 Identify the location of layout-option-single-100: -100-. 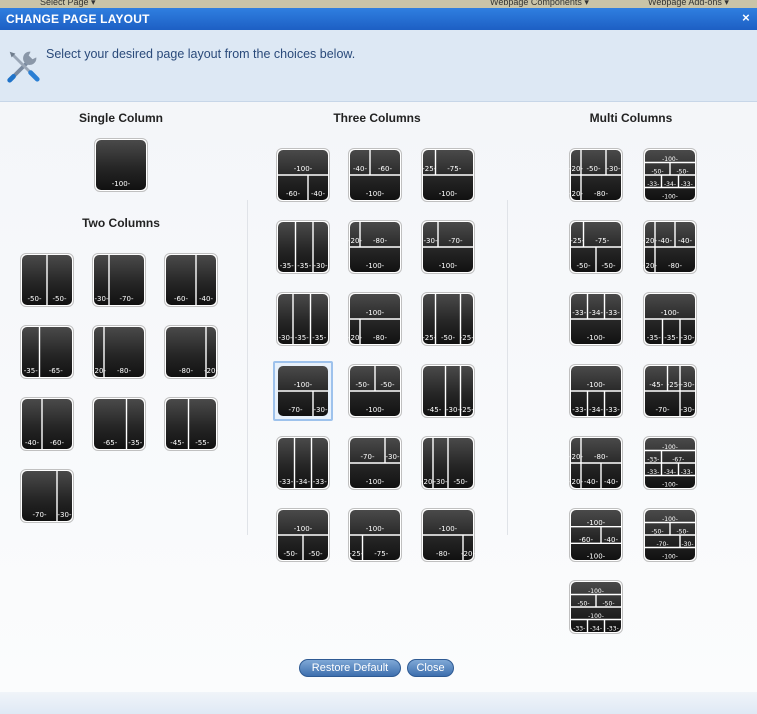
(121, 165).